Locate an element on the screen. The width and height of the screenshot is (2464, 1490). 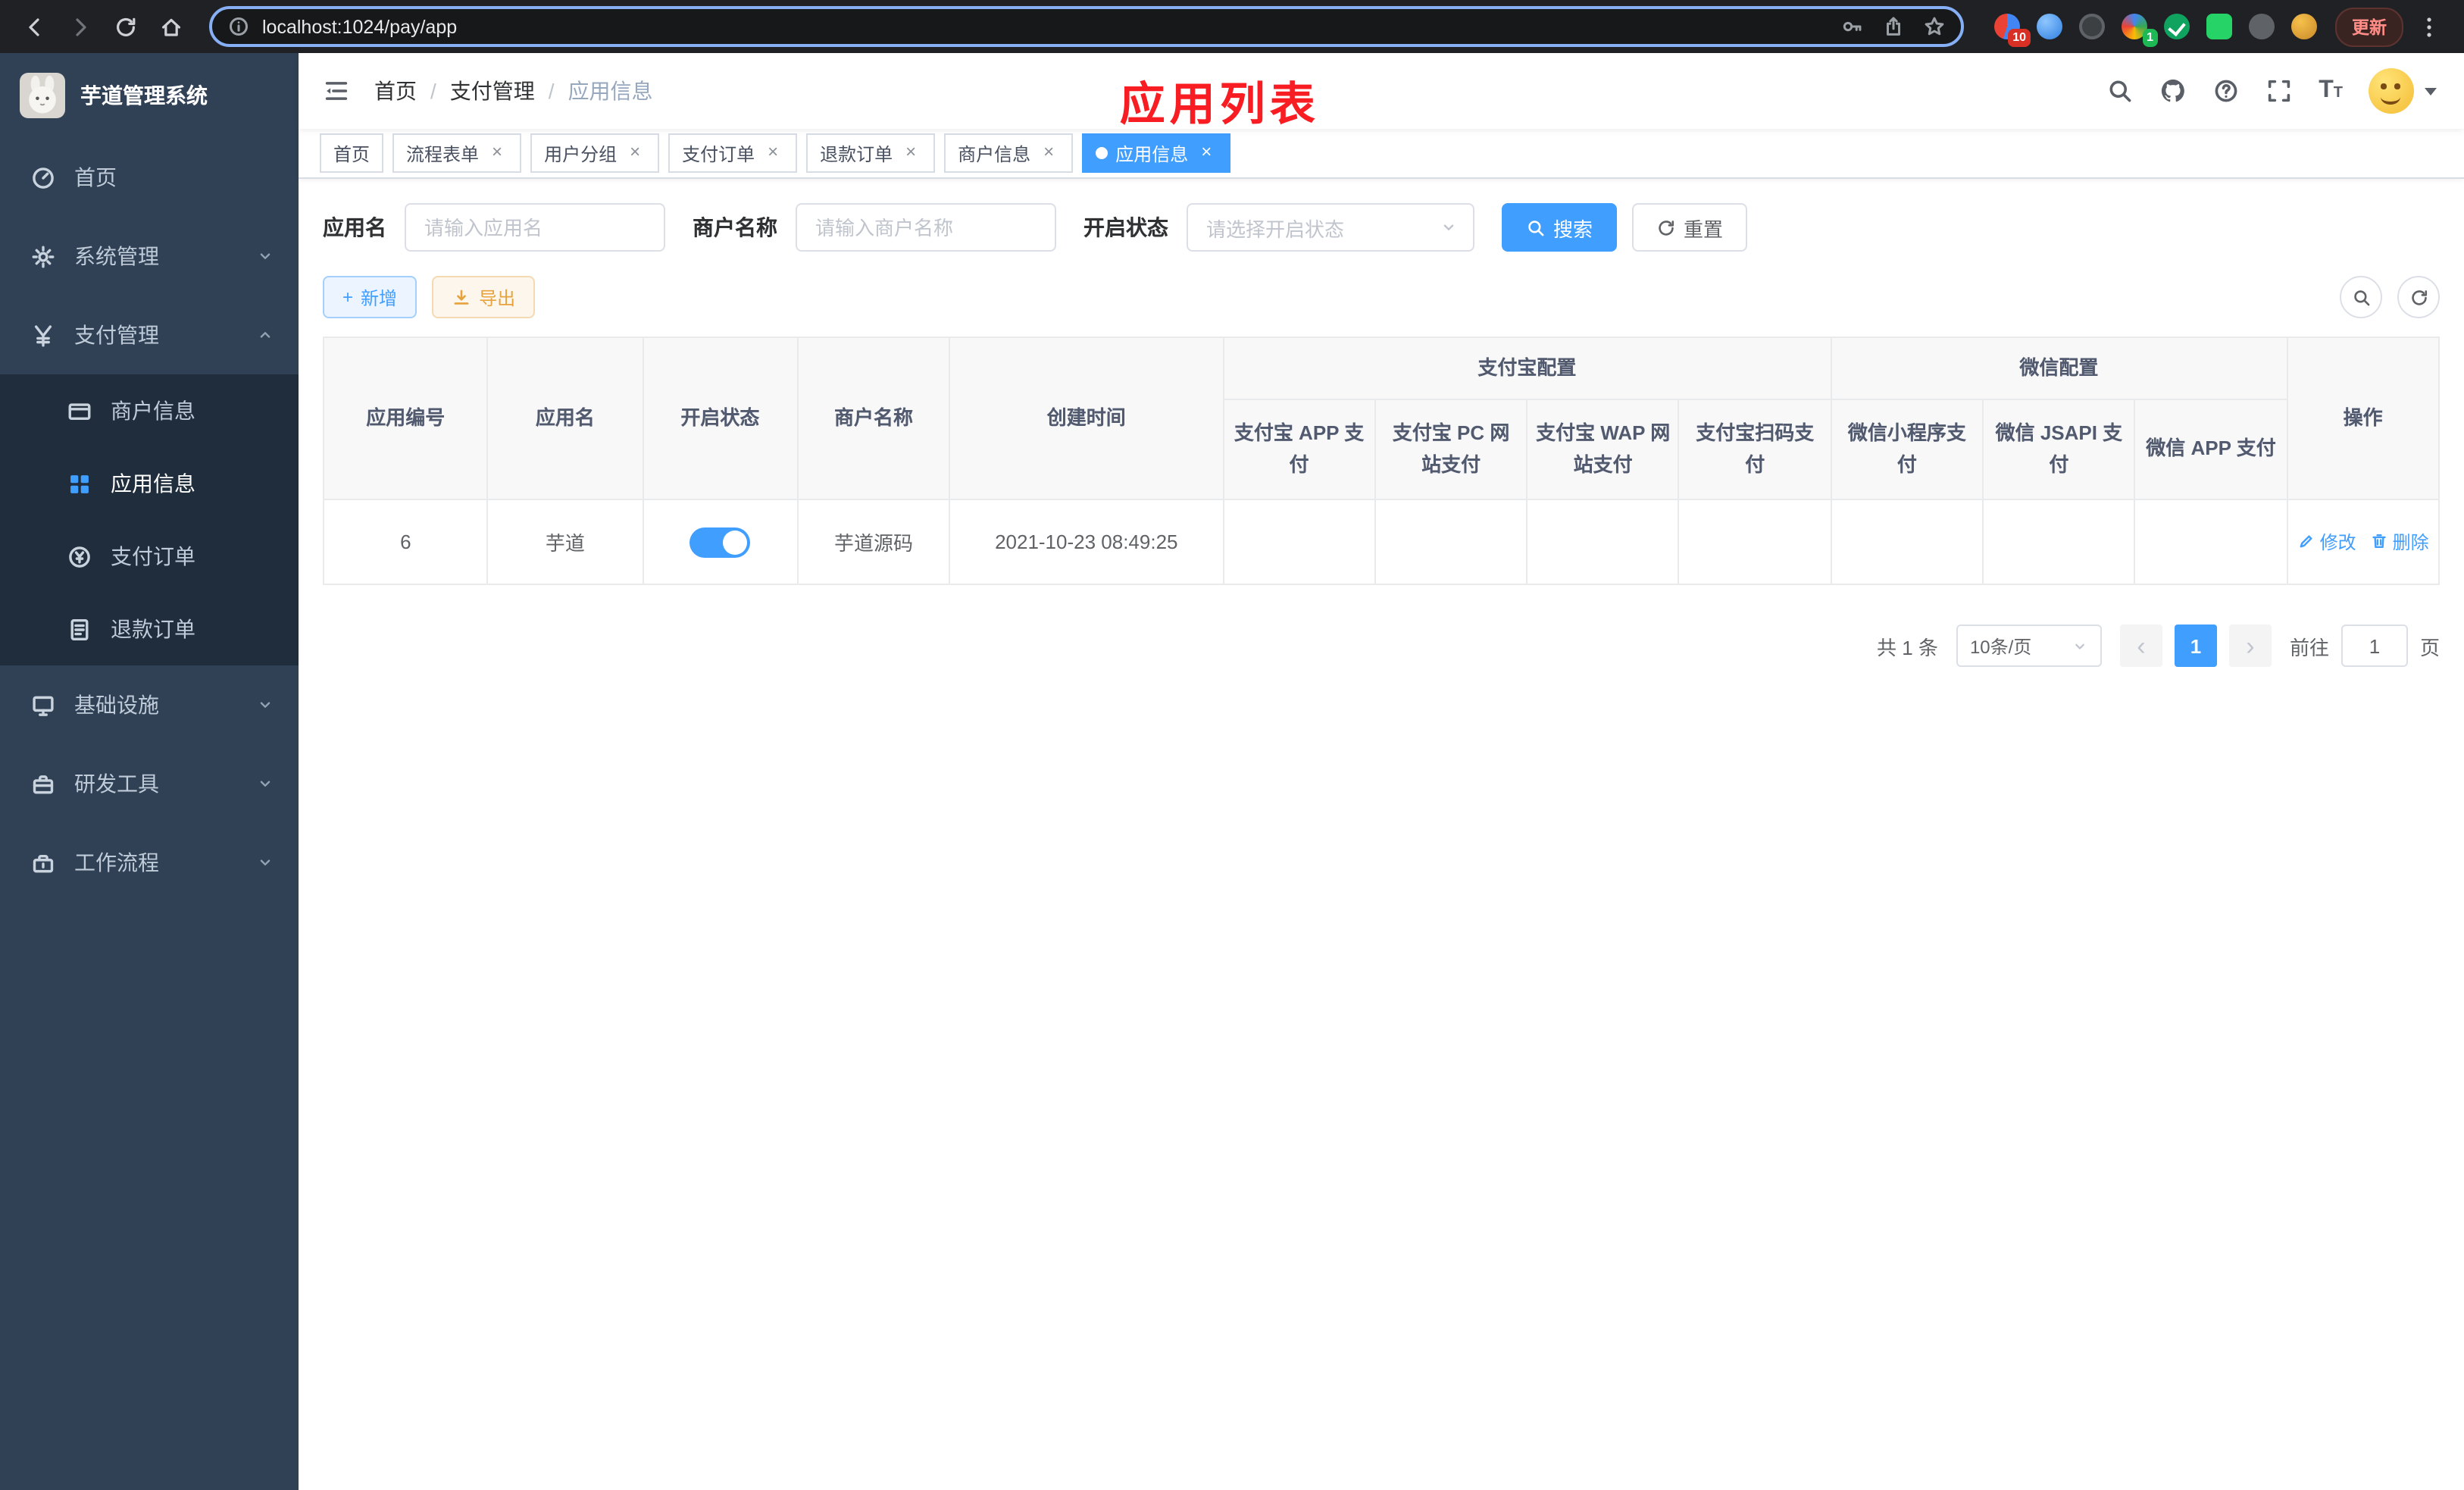
app-logo: 芋道管理系统 is located at coordinates (149, 95).